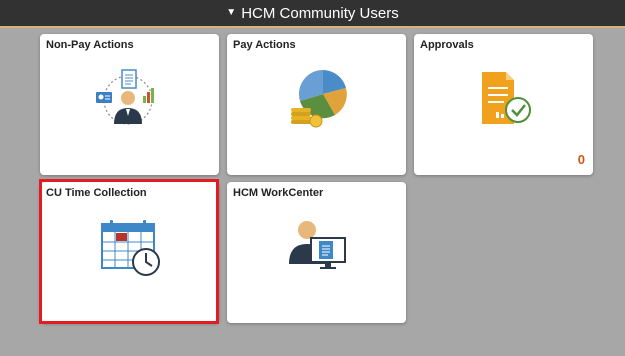 Image resolution: width=625 pixels, height=356 pixels. I want to click on tile-approvals: Approvals 0, so click(503, 104).